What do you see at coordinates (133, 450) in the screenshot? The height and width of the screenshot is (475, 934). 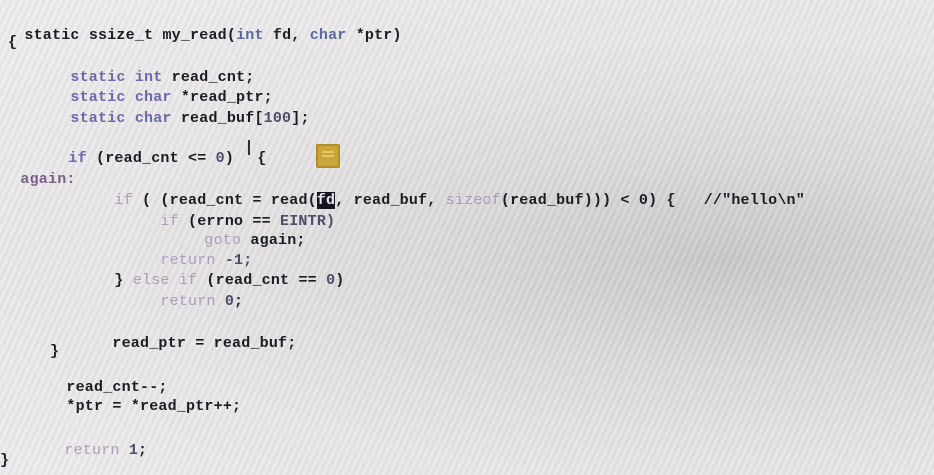 I see `code-token: 1` at bounding box center [133, 450].